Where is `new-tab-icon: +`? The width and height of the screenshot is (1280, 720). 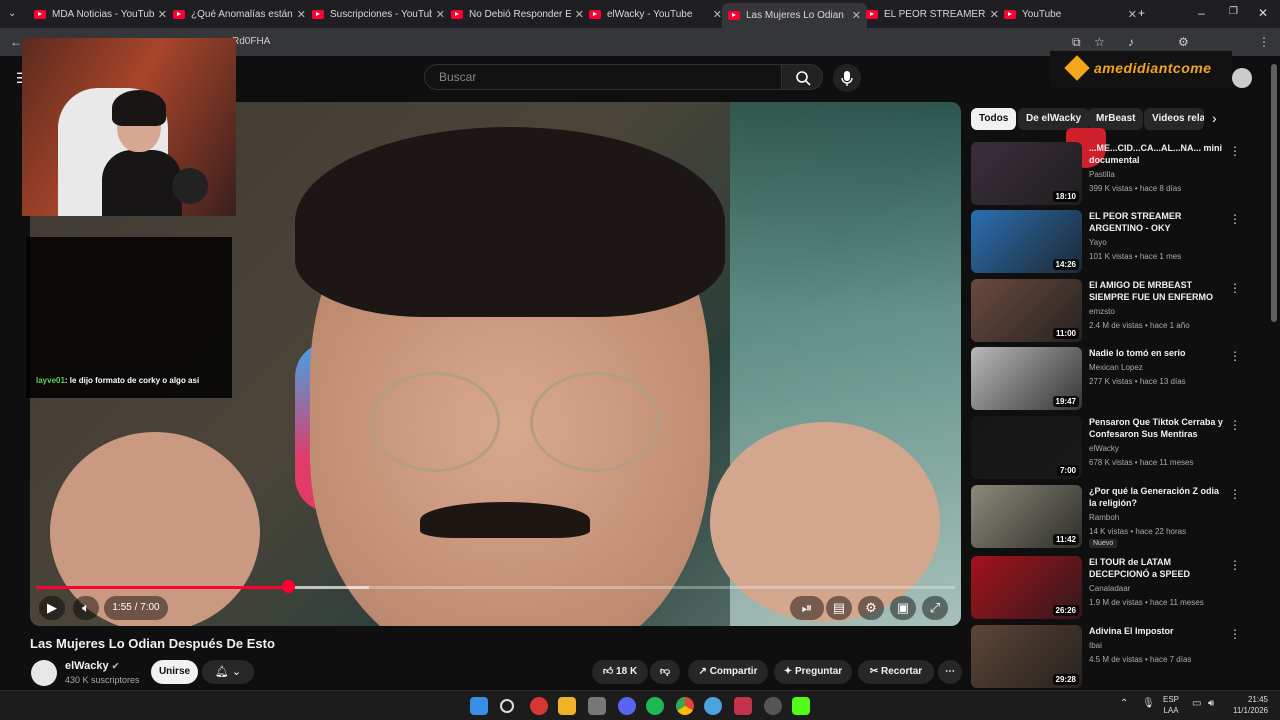
new-tab-icon: + is located at coordinates (1141, 13).